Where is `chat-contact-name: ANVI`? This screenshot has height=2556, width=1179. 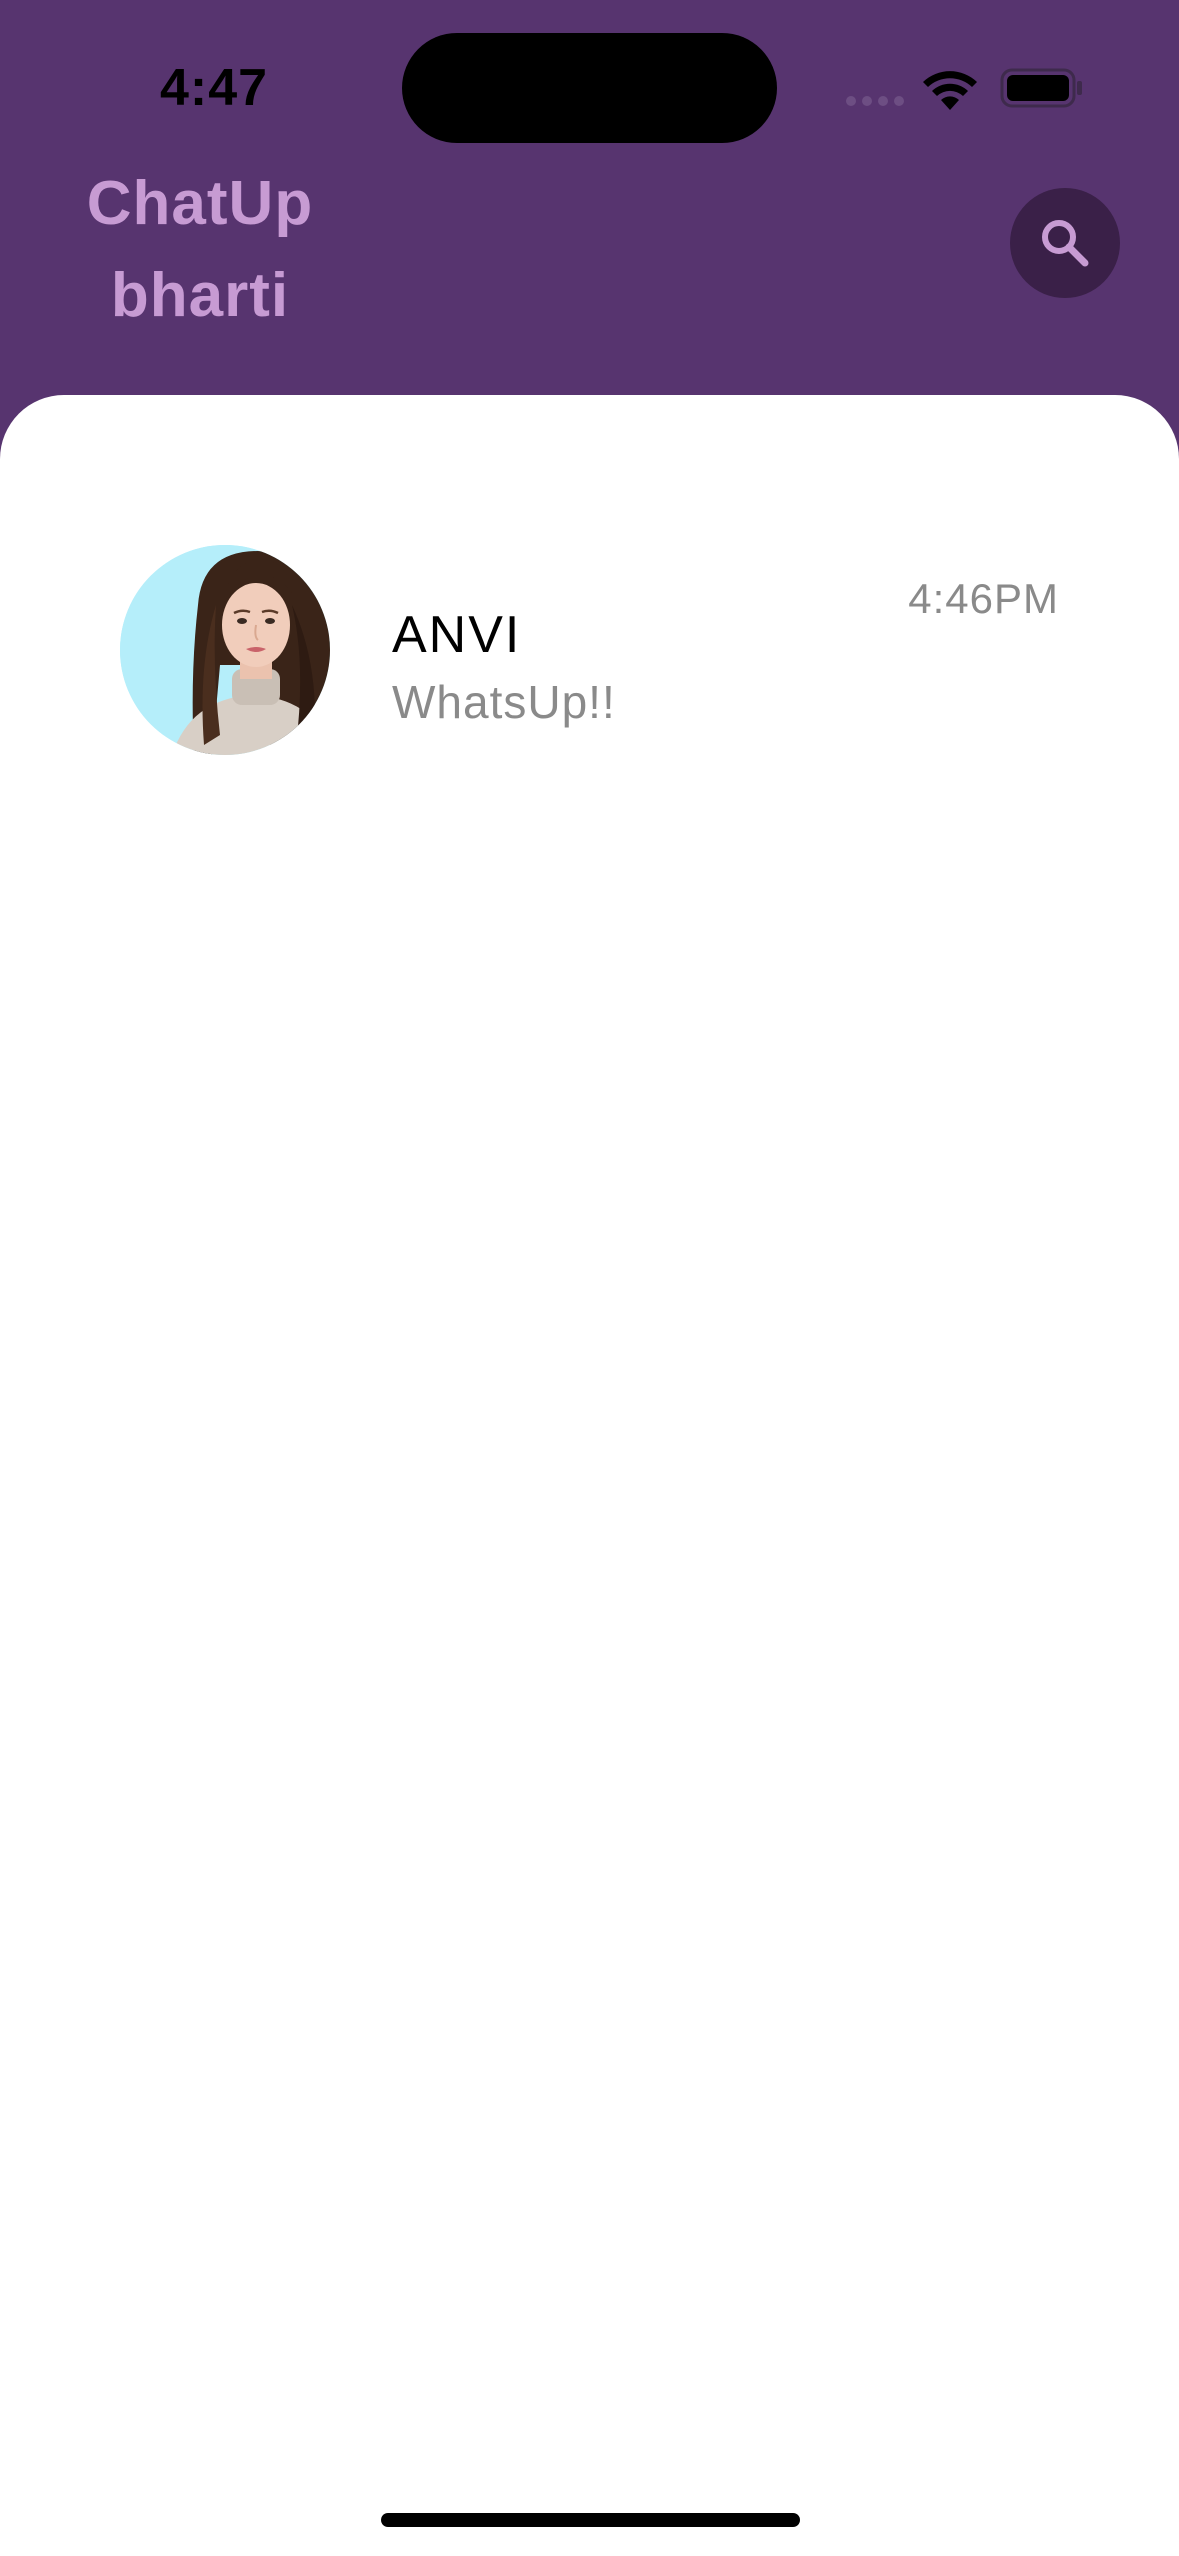
chat-contact-name: ANVI is located at coordinates (457, 635).